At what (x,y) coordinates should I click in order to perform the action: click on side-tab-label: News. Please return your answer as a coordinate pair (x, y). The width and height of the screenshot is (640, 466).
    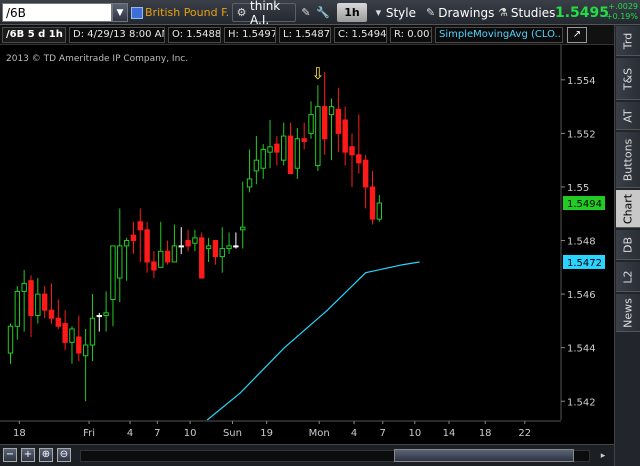
    Looking at the image, I should click on (628, 312).